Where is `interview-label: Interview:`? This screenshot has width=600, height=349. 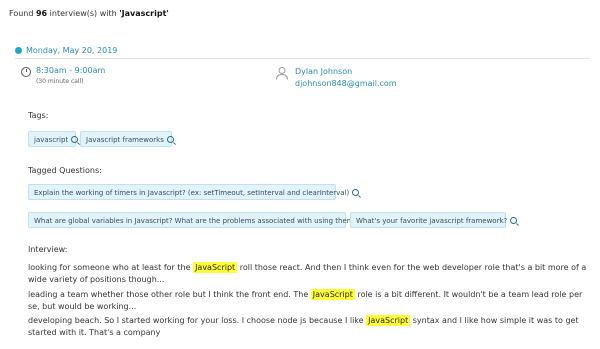
interview-label: Interview: is located at coordinates (48, 249).